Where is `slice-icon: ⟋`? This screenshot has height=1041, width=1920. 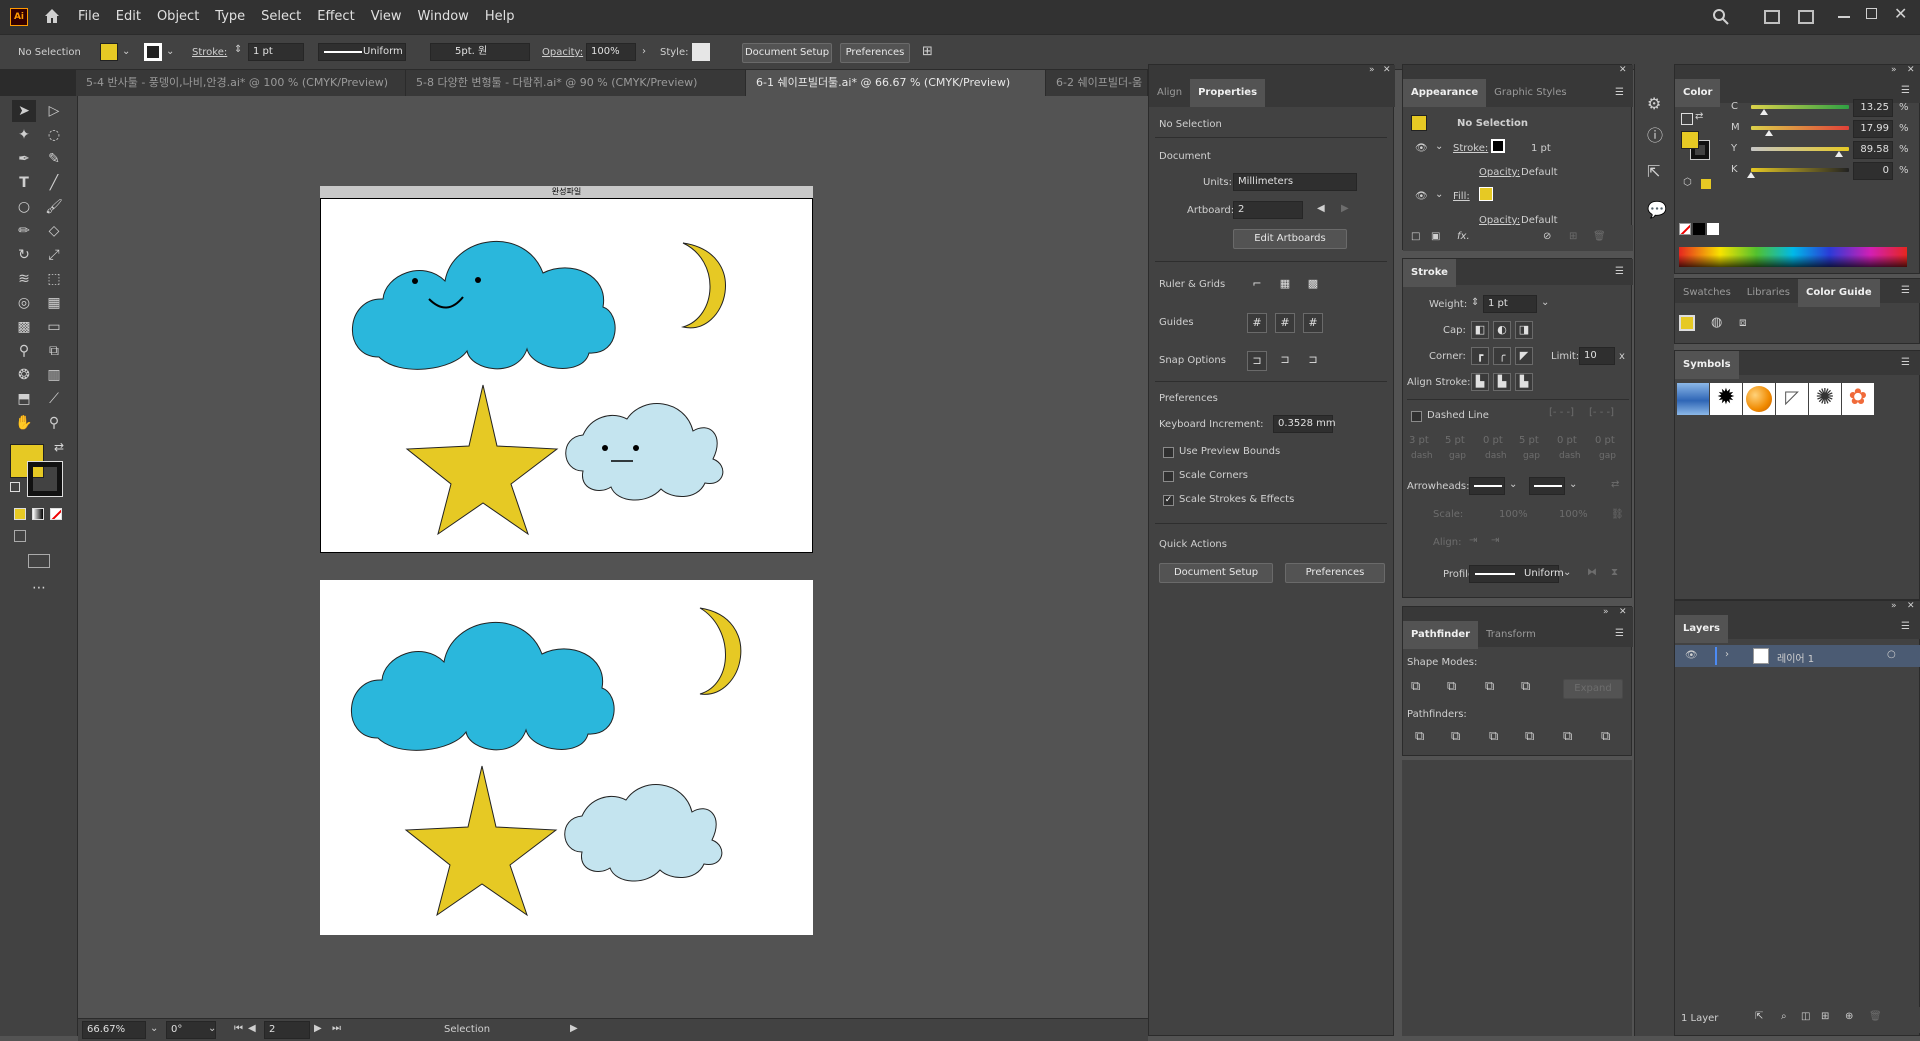 slice-icon: ⟋ is located at coordinates (54, 399).